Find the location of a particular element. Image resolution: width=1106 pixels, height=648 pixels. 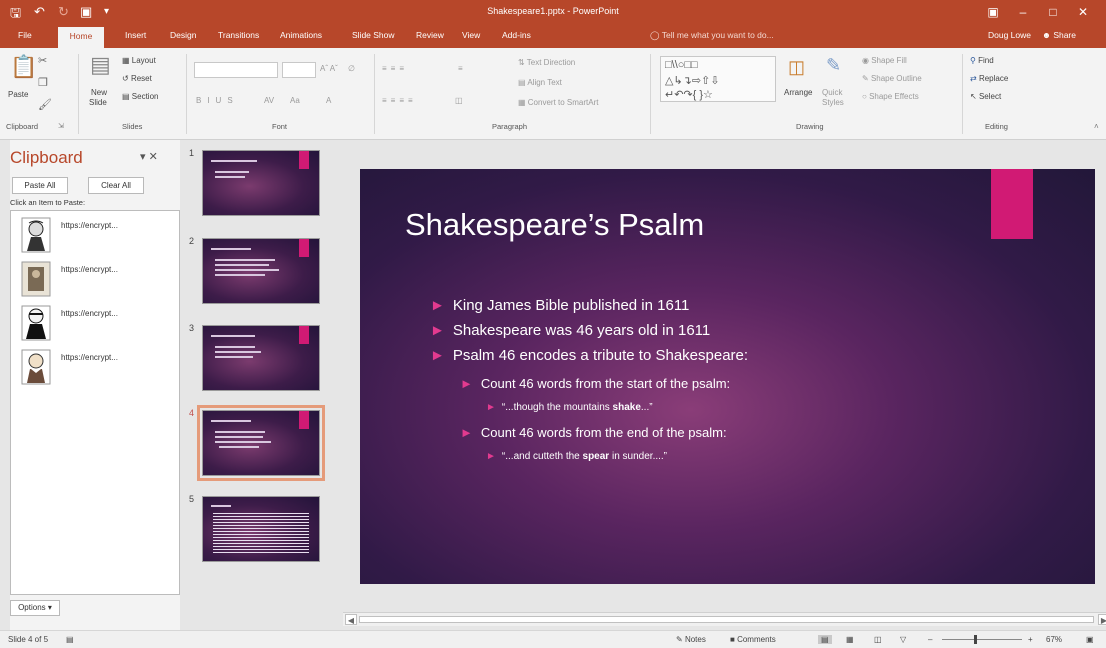

slide-title: Shakespeare’s Psalm is located at coordinates (554, 225).